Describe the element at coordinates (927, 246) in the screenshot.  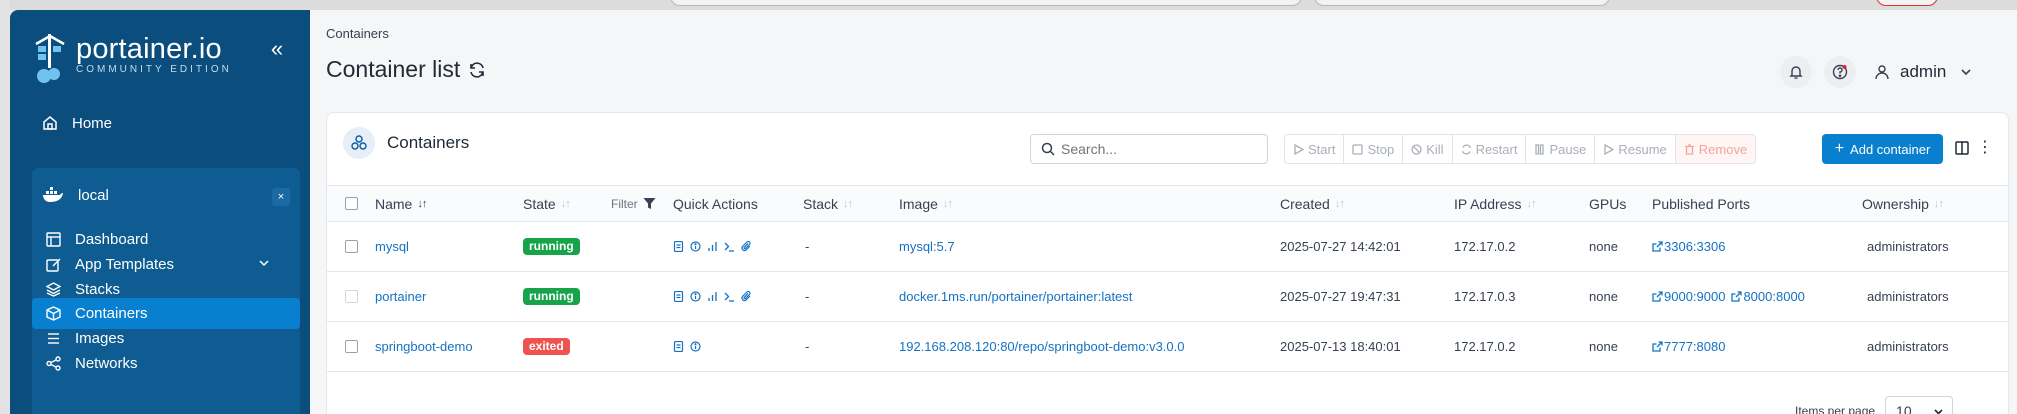
I see `image-link: mysql:5.7` at that location.